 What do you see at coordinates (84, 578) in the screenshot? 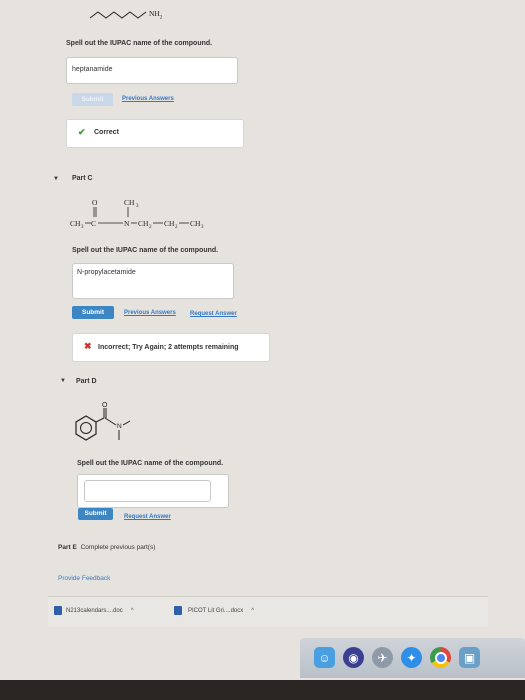
I see `provide-feedback-link: Provide Feedback` at bounding box center [84, 578].